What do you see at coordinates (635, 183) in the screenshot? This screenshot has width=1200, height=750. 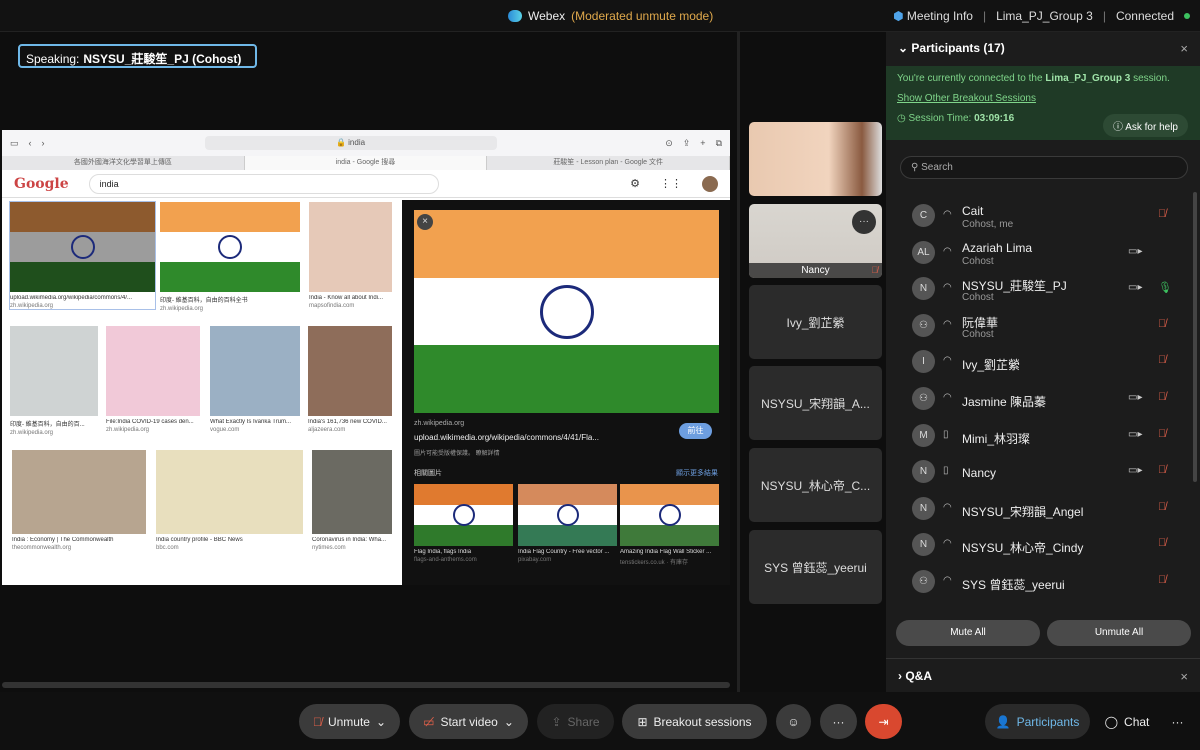 I see `settings-icon: ⚙` at bounding box center [635, 183].